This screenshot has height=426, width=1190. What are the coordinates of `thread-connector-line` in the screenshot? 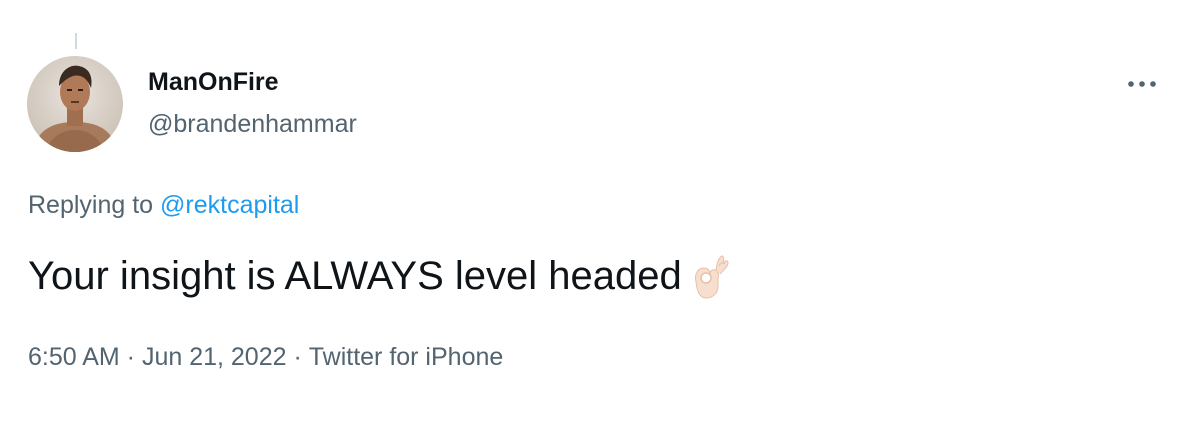 It's located at (76, 41).